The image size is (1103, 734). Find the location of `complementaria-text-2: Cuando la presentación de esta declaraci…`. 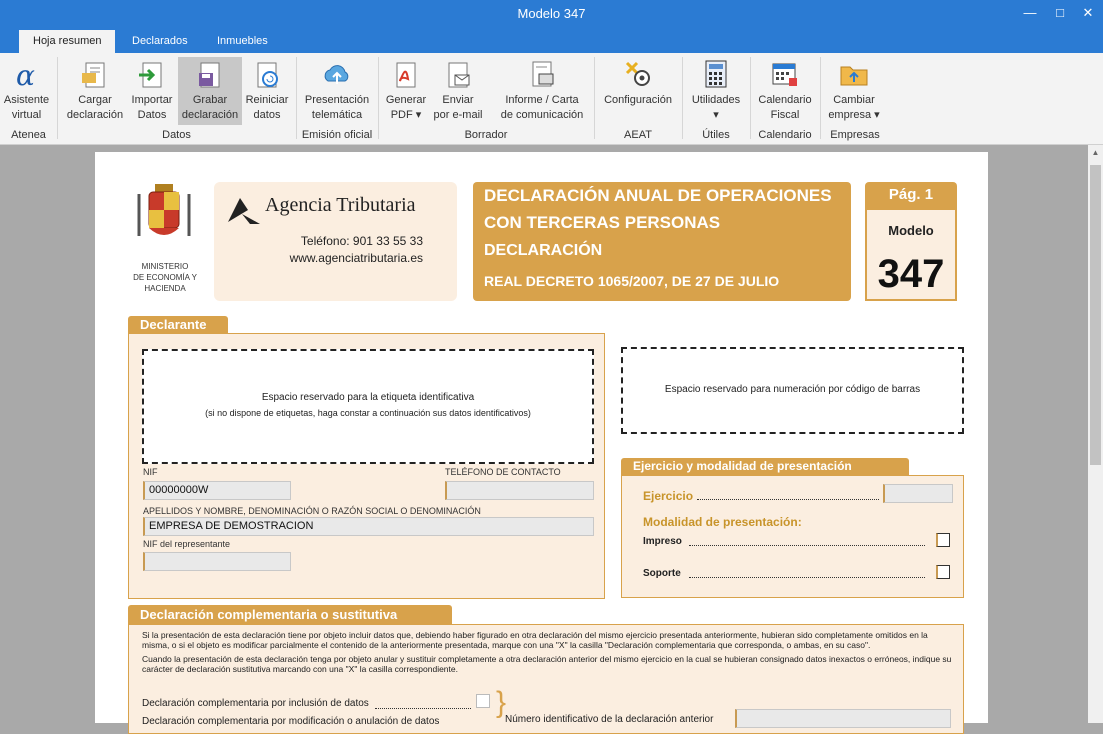

complementaria-text-2: Cuando la presentación de esta declaraci… is located at coordinates (547, 664).